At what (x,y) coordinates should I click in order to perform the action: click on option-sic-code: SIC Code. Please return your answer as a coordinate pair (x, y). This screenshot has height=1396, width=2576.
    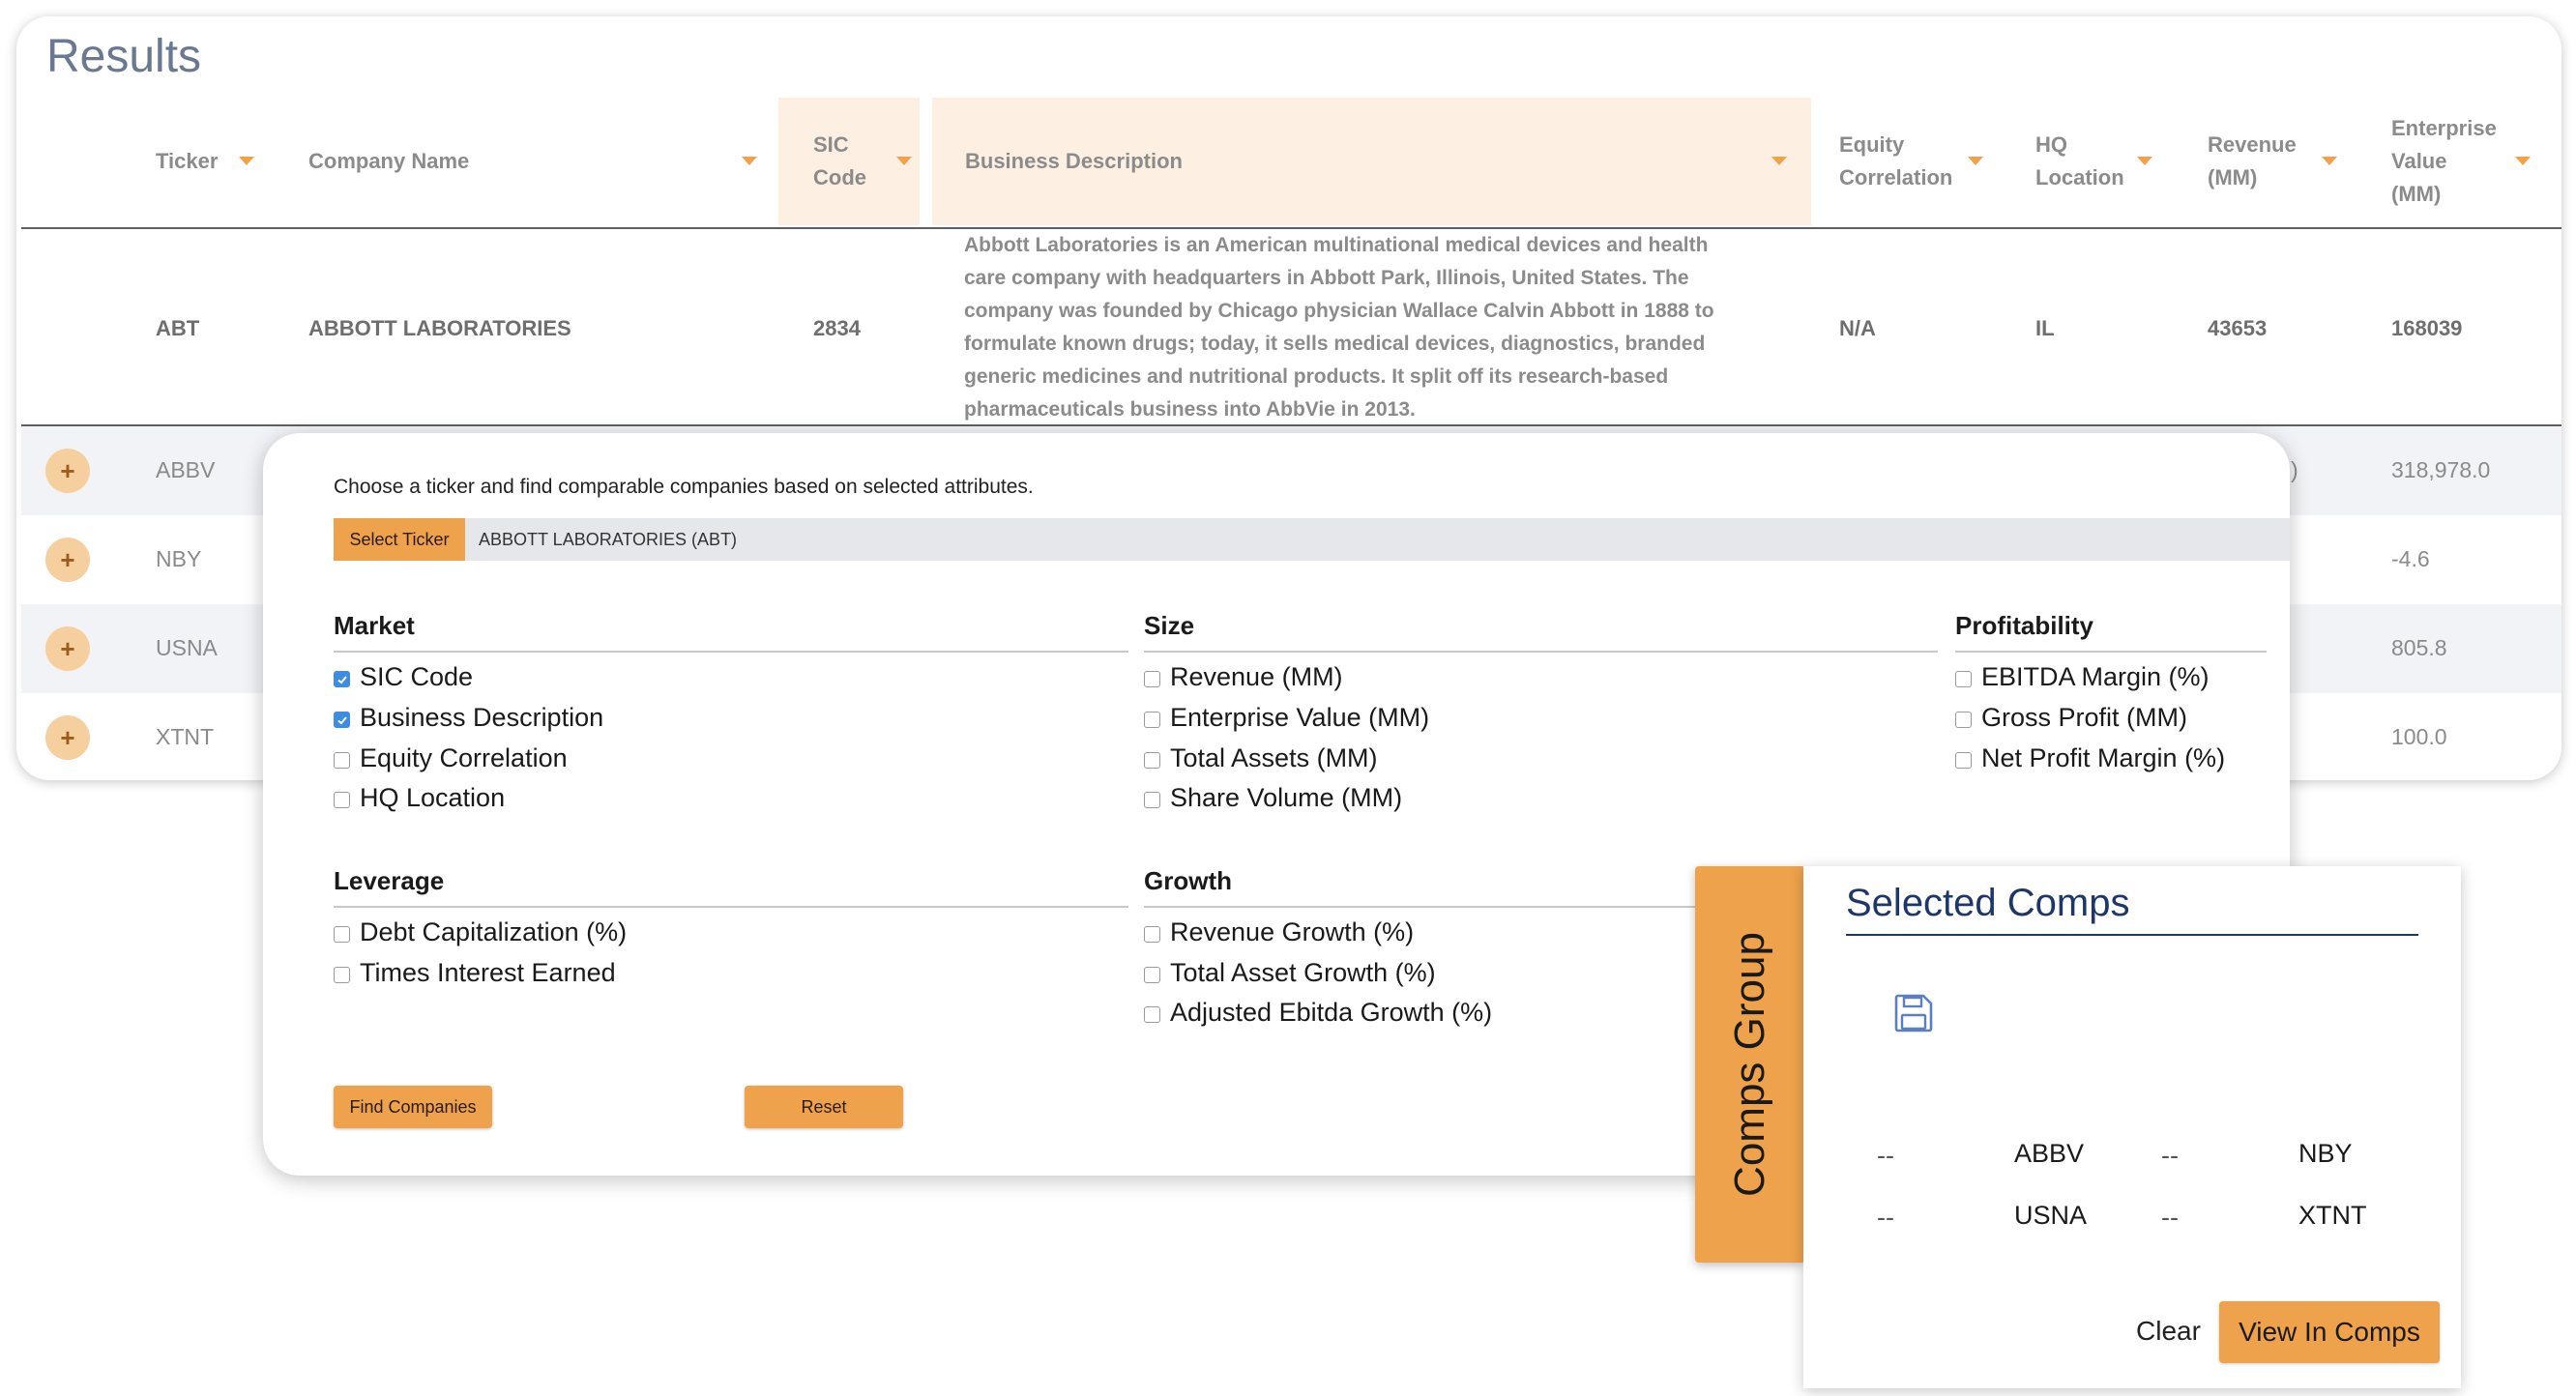
    Looking at the image, I should click on (403, 677).